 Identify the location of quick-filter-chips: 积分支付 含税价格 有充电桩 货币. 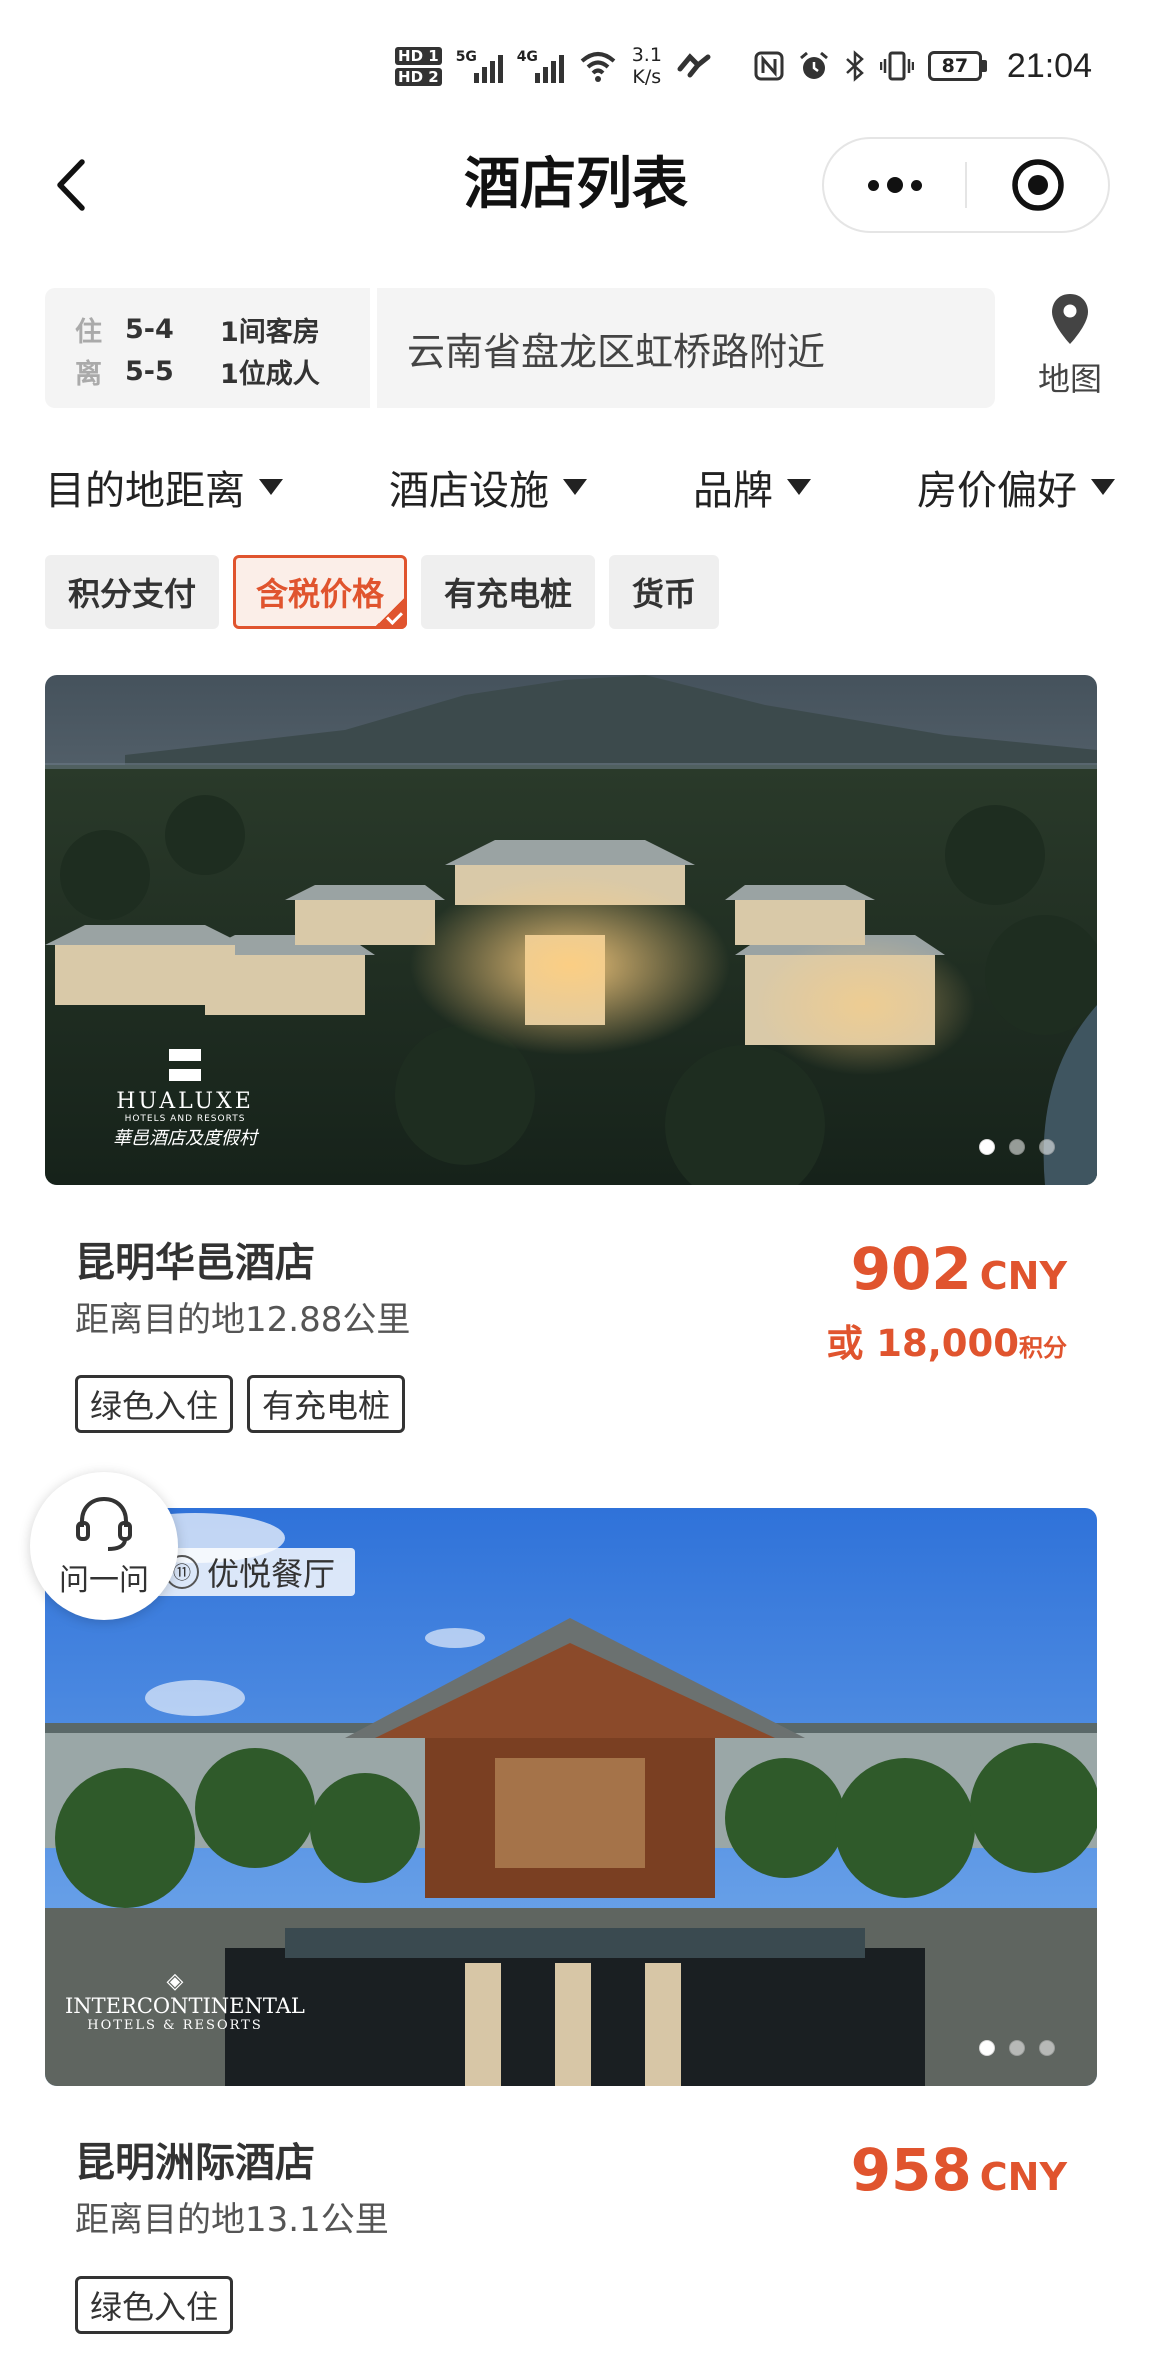
(382, 592).